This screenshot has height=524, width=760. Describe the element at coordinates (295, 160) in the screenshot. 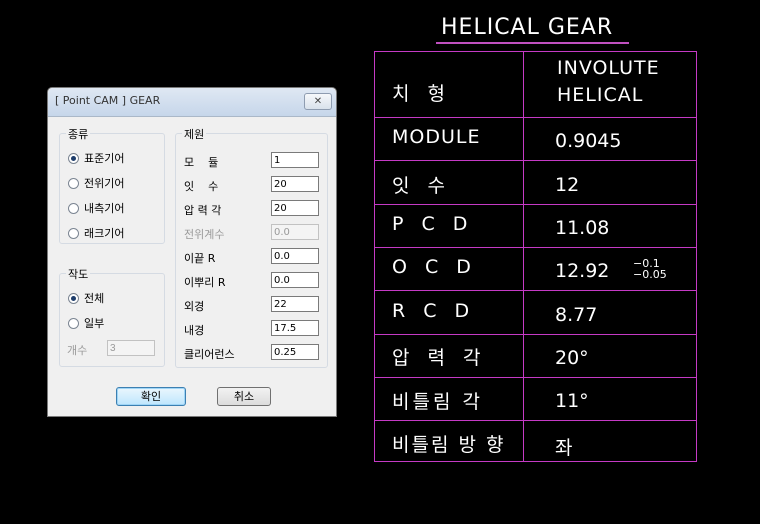

I see `module-input` at that location.